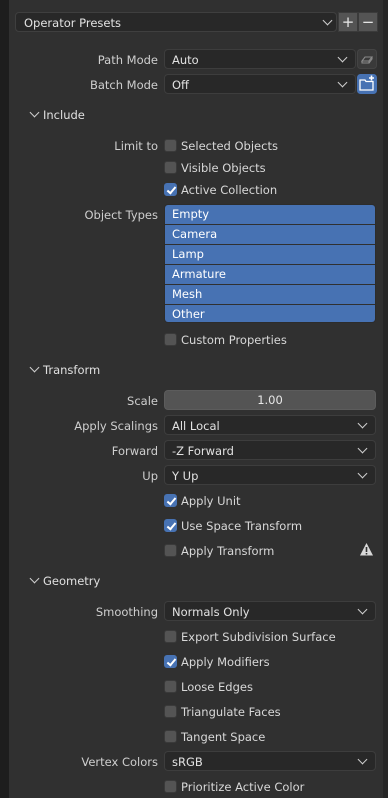 The image size is (388, 798). What do you see at coordinates (199, 370) in the screenshot?
I see `transform-section-header: Transform` at bounding box center [199, 370].